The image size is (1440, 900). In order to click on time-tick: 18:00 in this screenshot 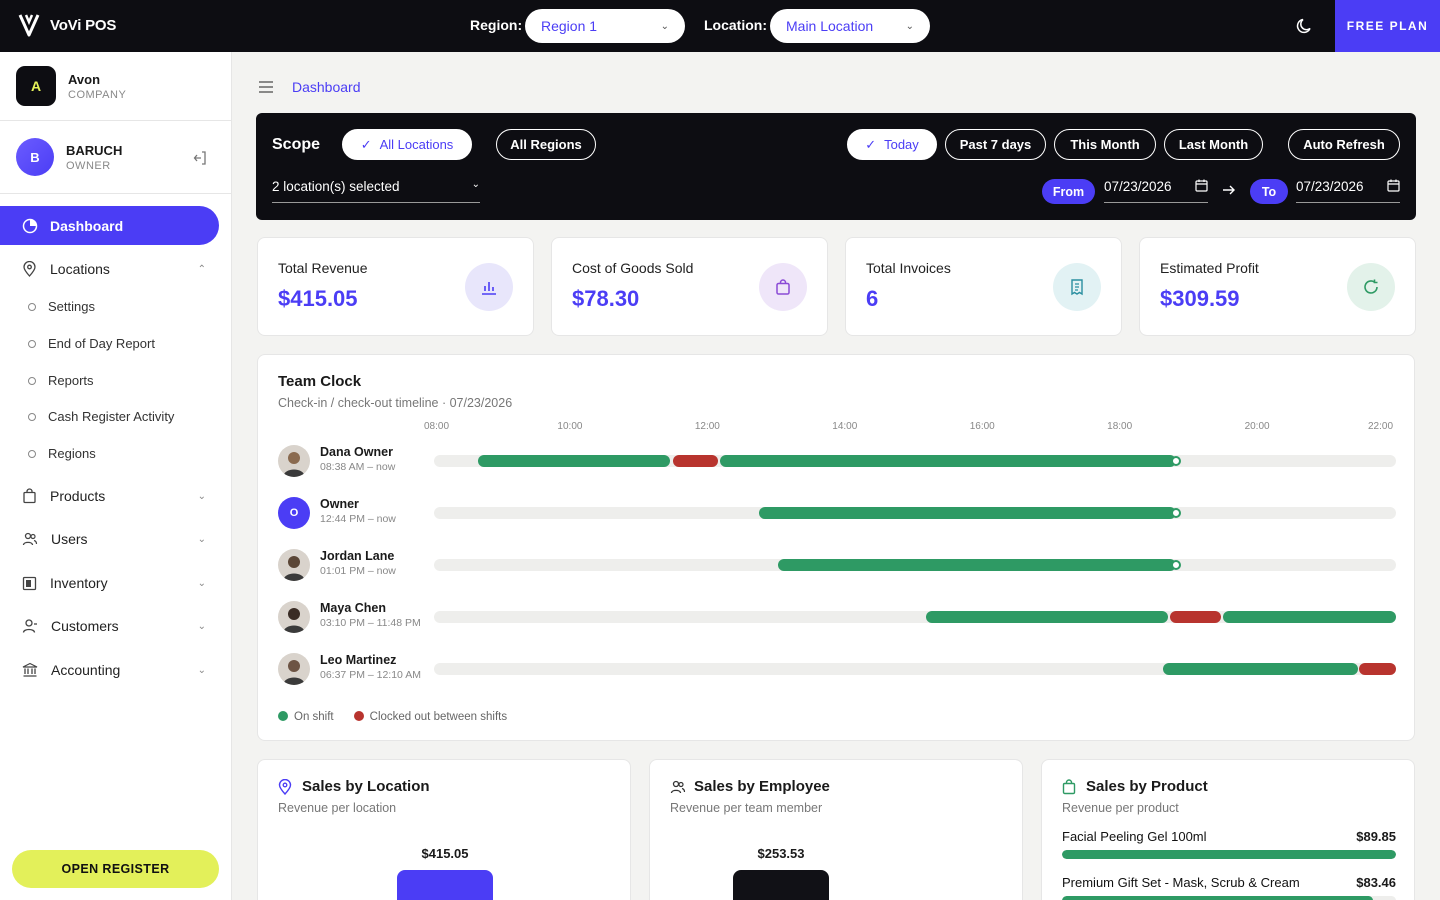, I will do `click(1120, 426)`.